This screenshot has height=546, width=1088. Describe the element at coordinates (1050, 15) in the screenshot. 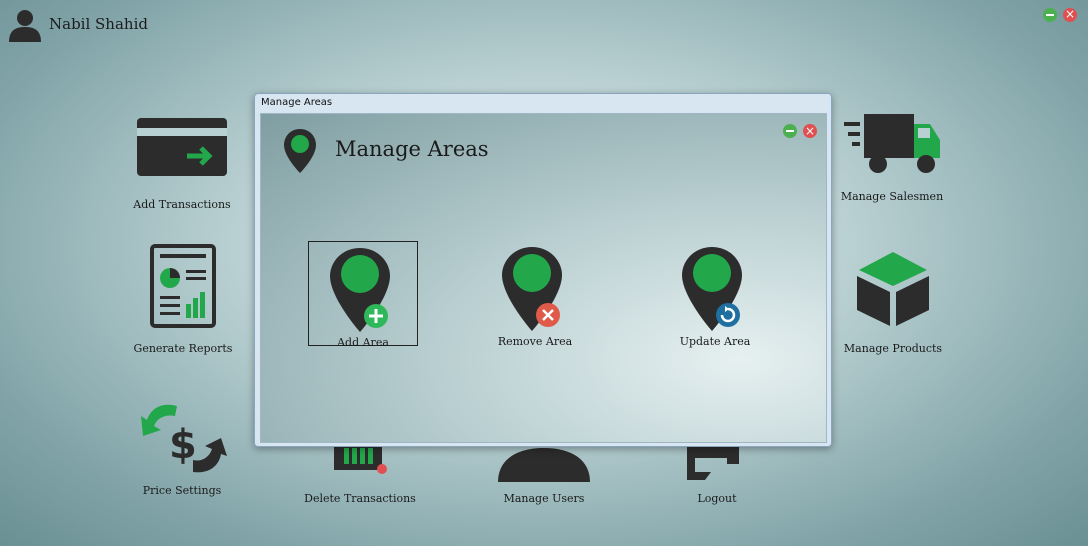

I see `minimize-button` at that location.